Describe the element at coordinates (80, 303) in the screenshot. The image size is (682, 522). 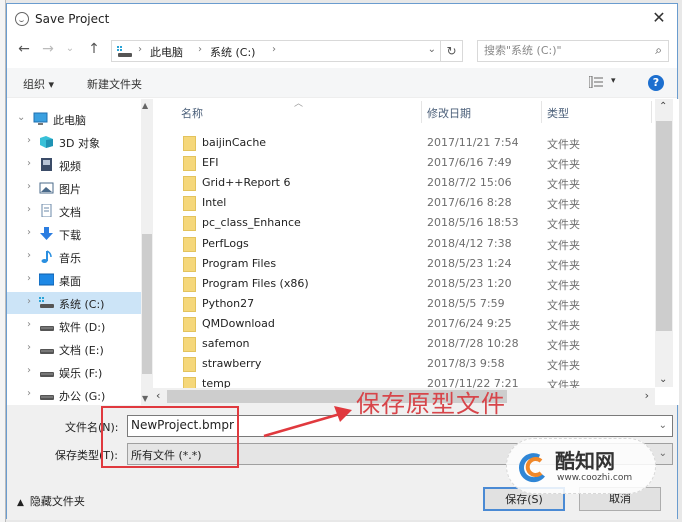
I see `sidebar-item: › 系统 (C:)` at that location.